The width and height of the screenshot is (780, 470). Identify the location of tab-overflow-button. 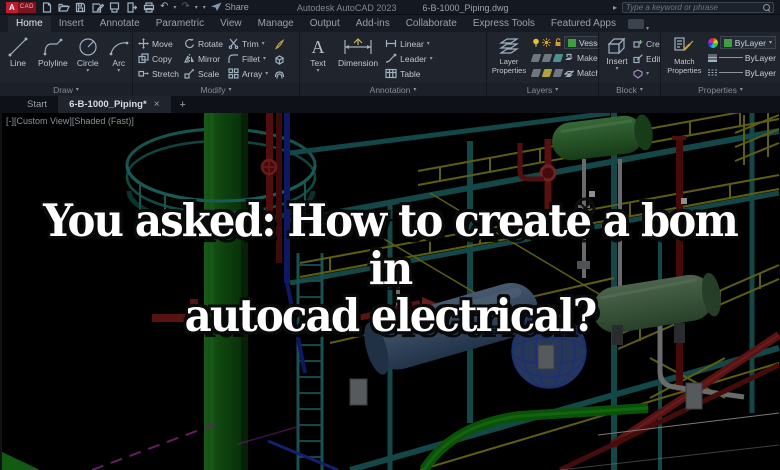
(635, 24).